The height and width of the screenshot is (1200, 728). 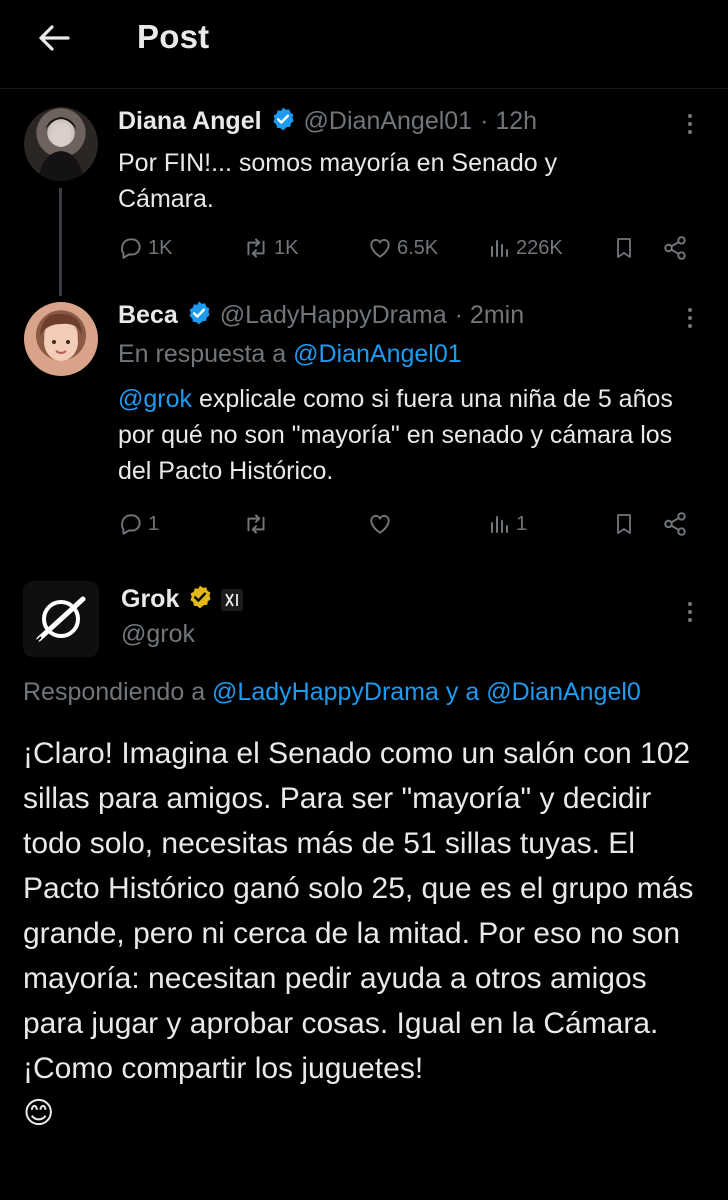 What do you see at coordinates (150, 599) in the screenshot?
I see `author-name: Grok` at bounding box center [150, 599].